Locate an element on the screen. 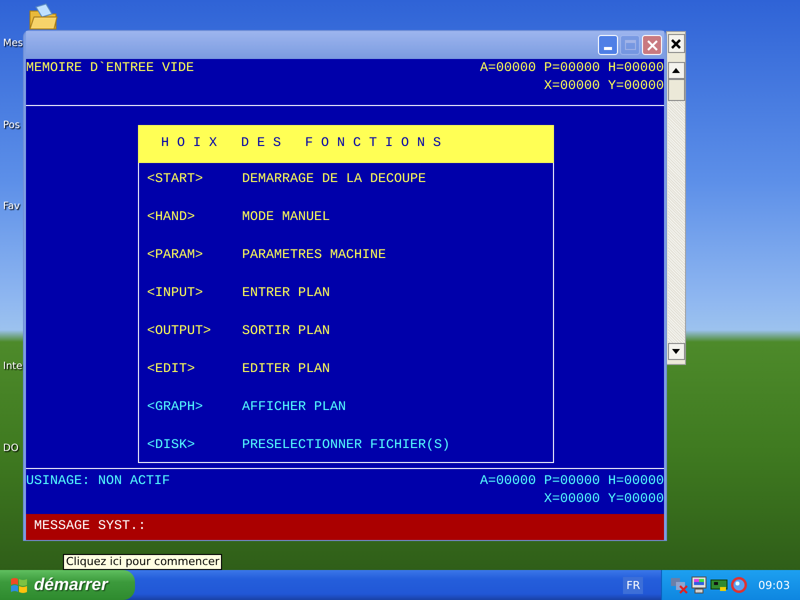 This screenshot has height=600, width=800. close-button is located at coordinates (676, 43).